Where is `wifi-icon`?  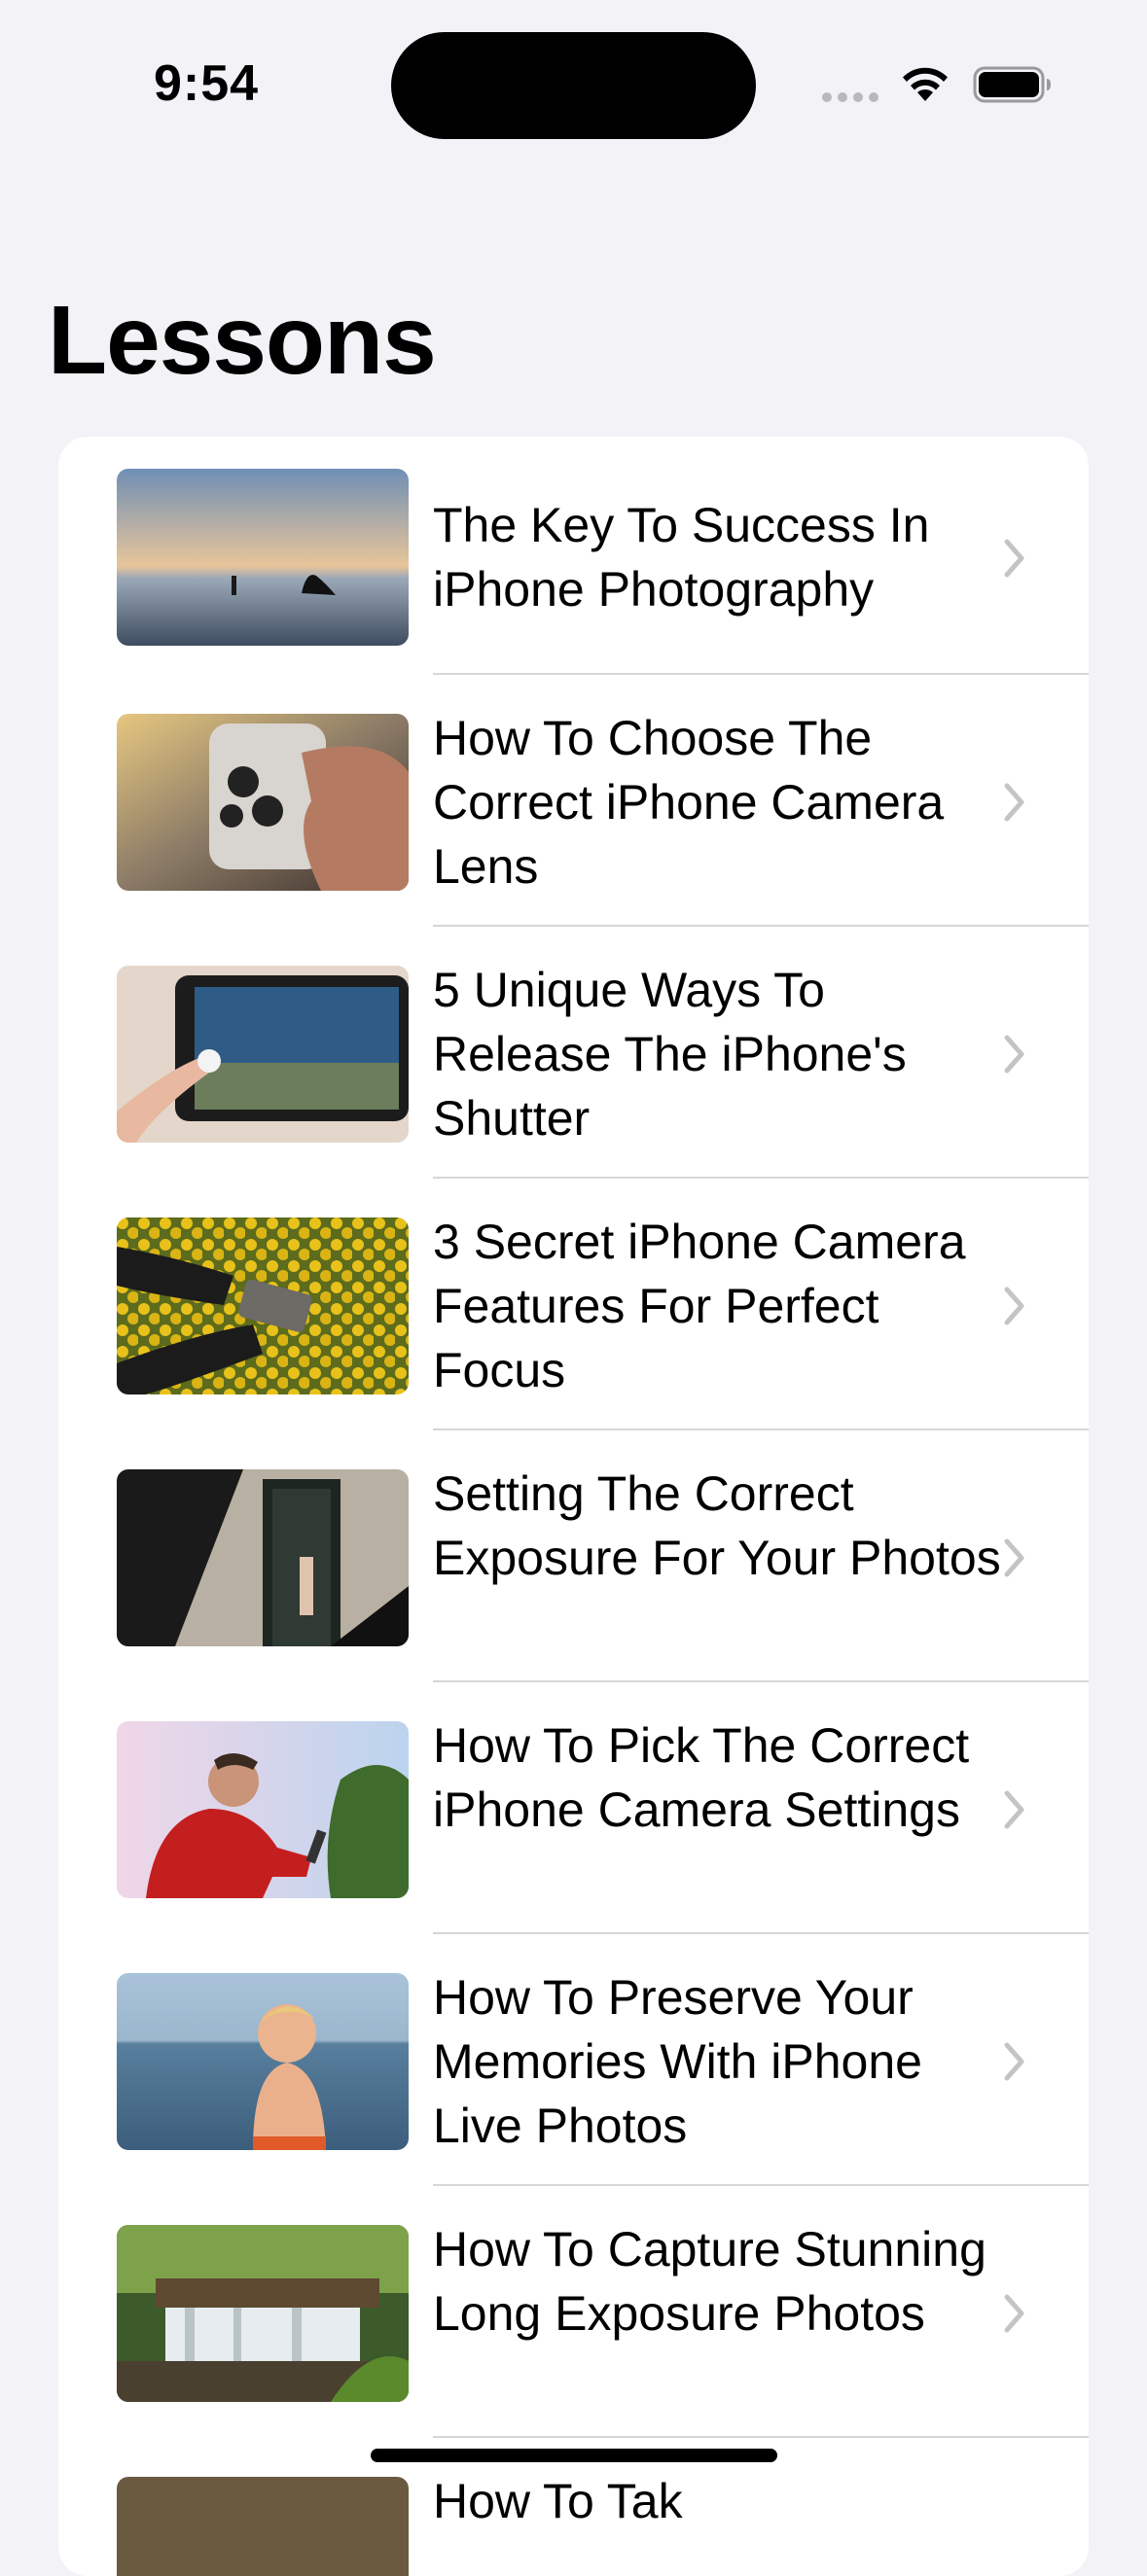 wifi-icon is located at coordinates (925, 84).